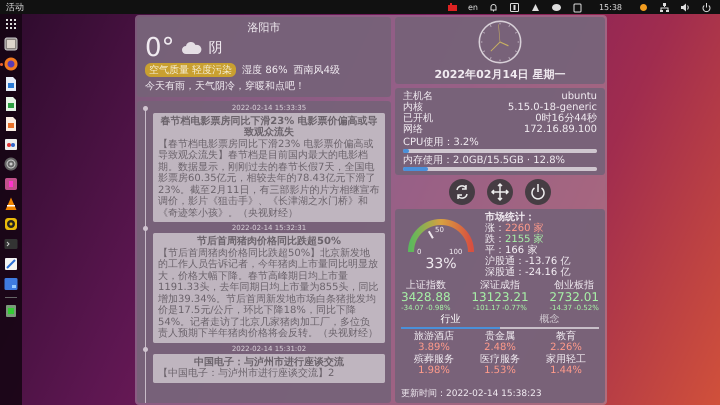 The image size is (720, 405). Describe the element at coordinates (434, 370) in the screenshot. I see `sector-change: 1.98%` at that location.